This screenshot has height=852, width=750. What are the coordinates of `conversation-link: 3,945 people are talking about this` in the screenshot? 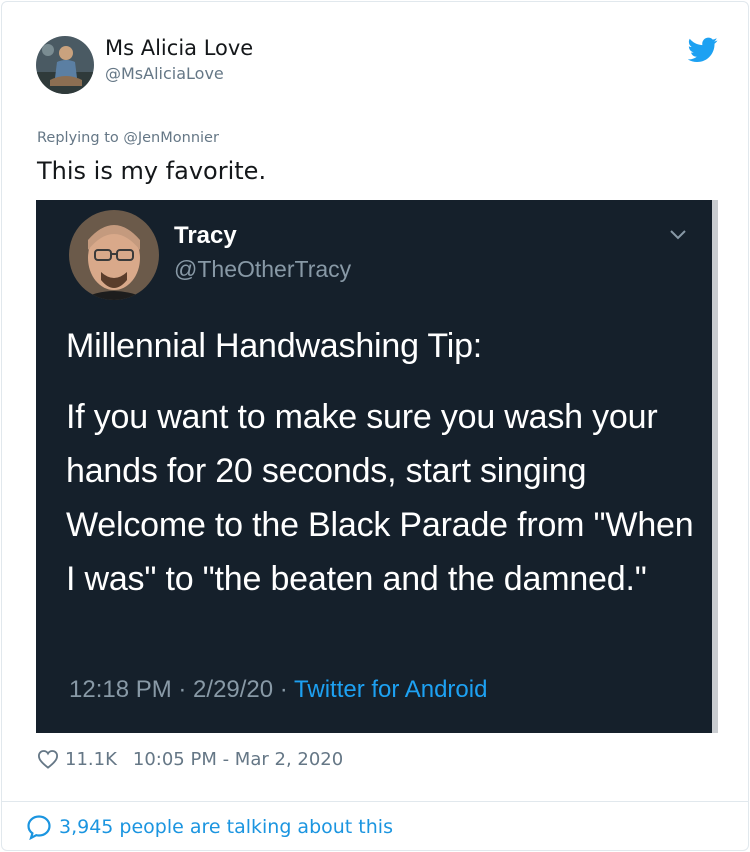 It's located at (209, 827).